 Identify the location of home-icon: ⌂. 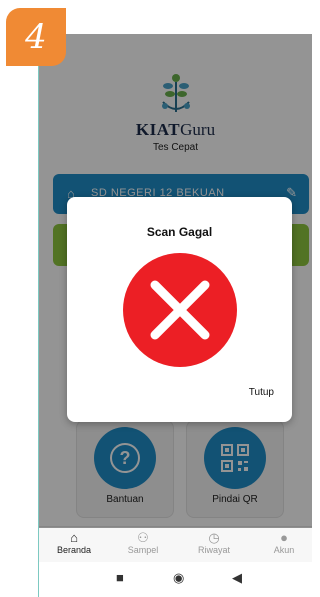
(74, 537).